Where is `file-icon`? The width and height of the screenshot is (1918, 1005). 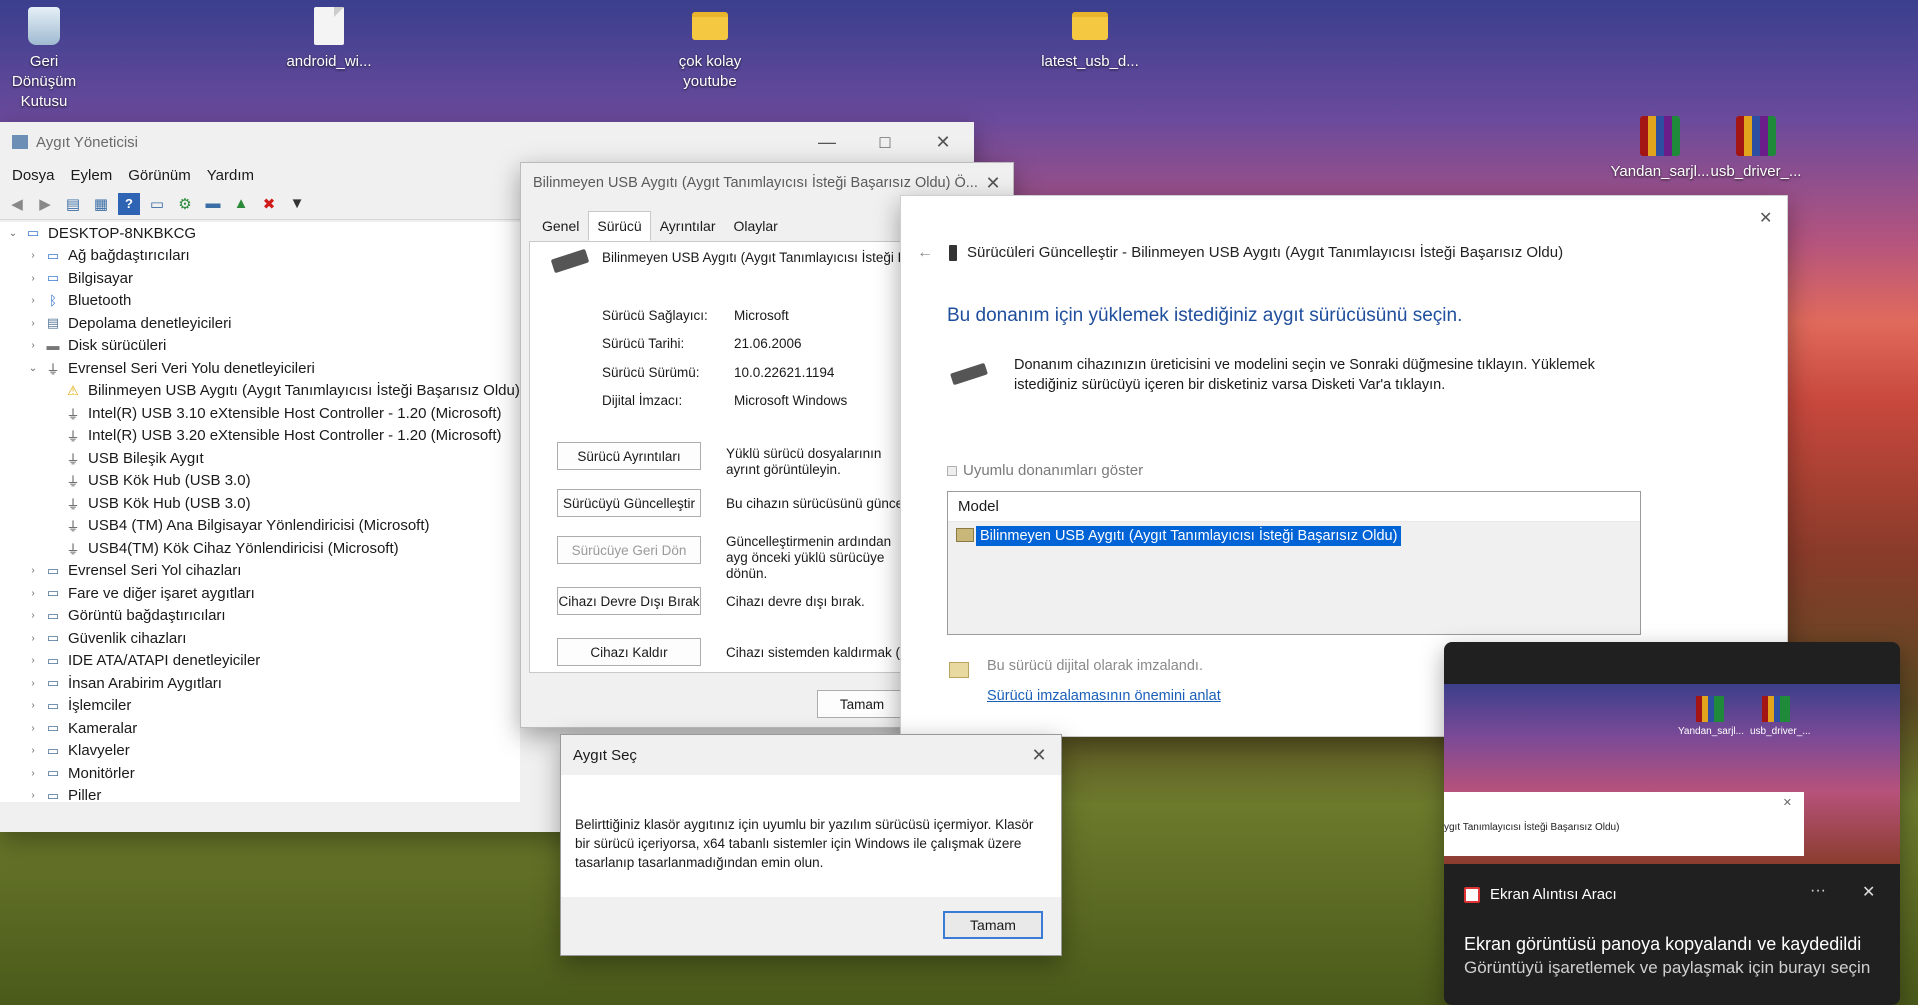 file-icon is located at coordinates (329, 26).